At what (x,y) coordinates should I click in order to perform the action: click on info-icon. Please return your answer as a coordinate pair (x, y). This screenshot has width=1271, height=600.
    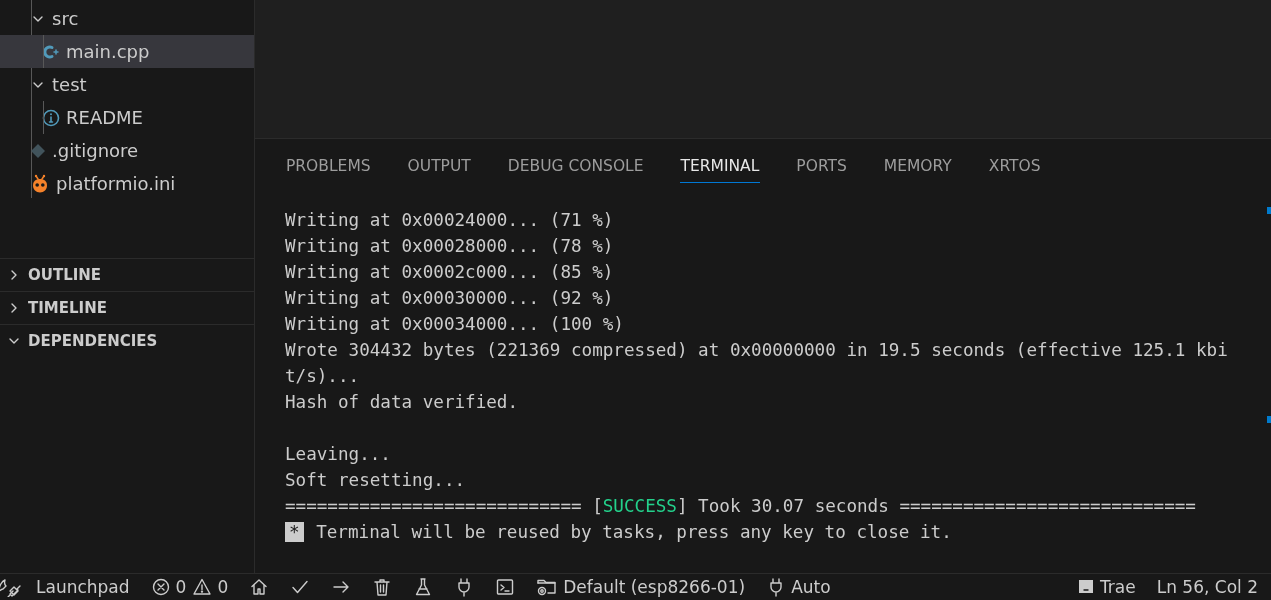
    Looking at the image, I should click on (51, 117).